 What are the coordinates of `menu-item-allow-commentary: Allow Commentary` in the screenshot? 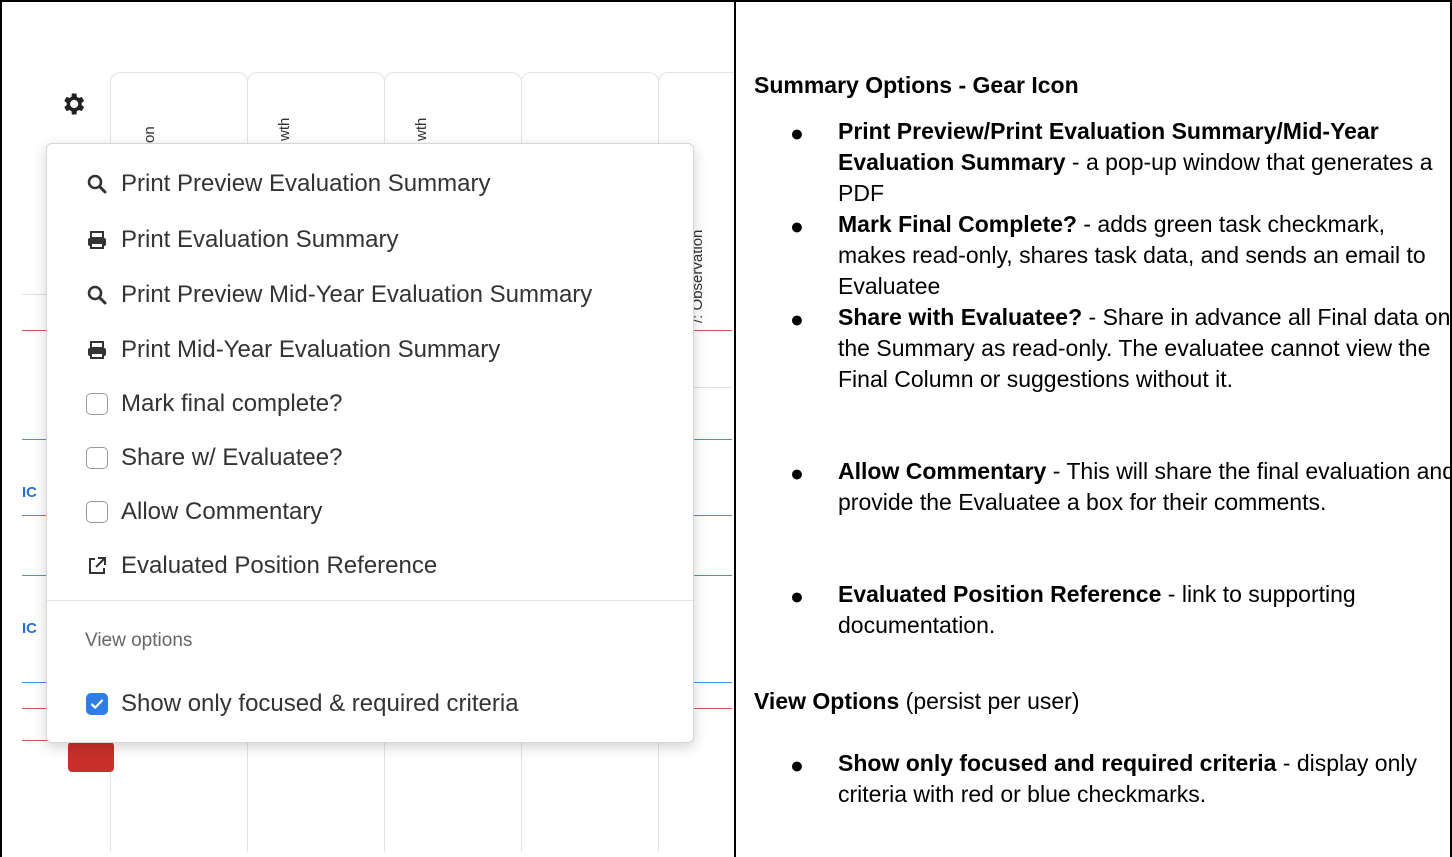 It's located at (203, 512).